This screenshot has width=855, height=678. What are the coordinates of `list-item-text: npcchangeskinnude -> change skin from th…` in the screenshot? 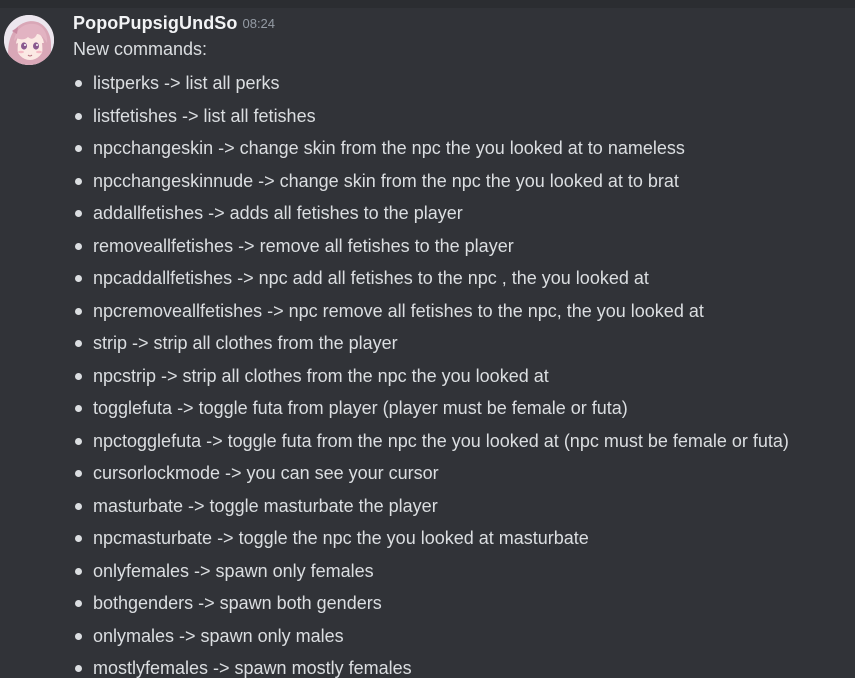 It's located at (386, 180).